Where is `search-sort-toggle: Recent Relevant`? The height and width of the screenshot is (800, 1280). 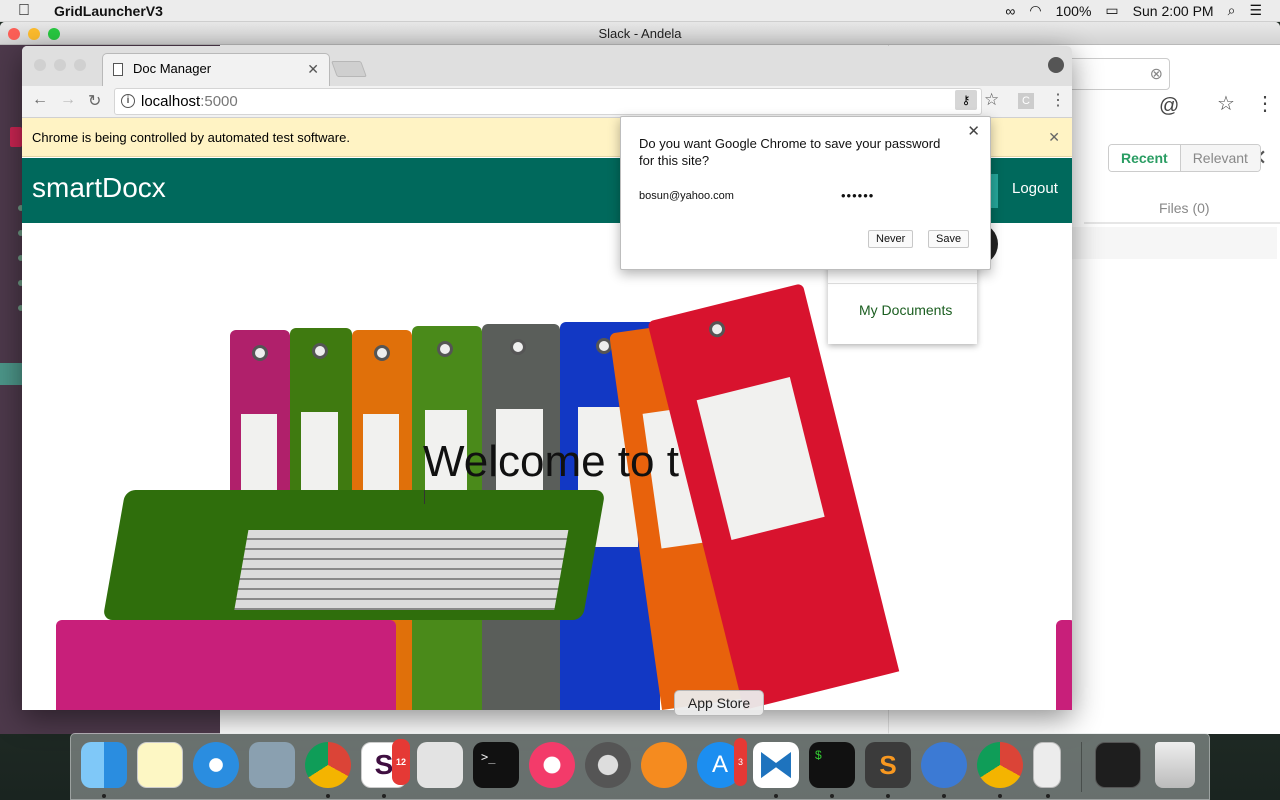
search-sort-toggle: Recent Relevant is located at coordinates (1184, 158).